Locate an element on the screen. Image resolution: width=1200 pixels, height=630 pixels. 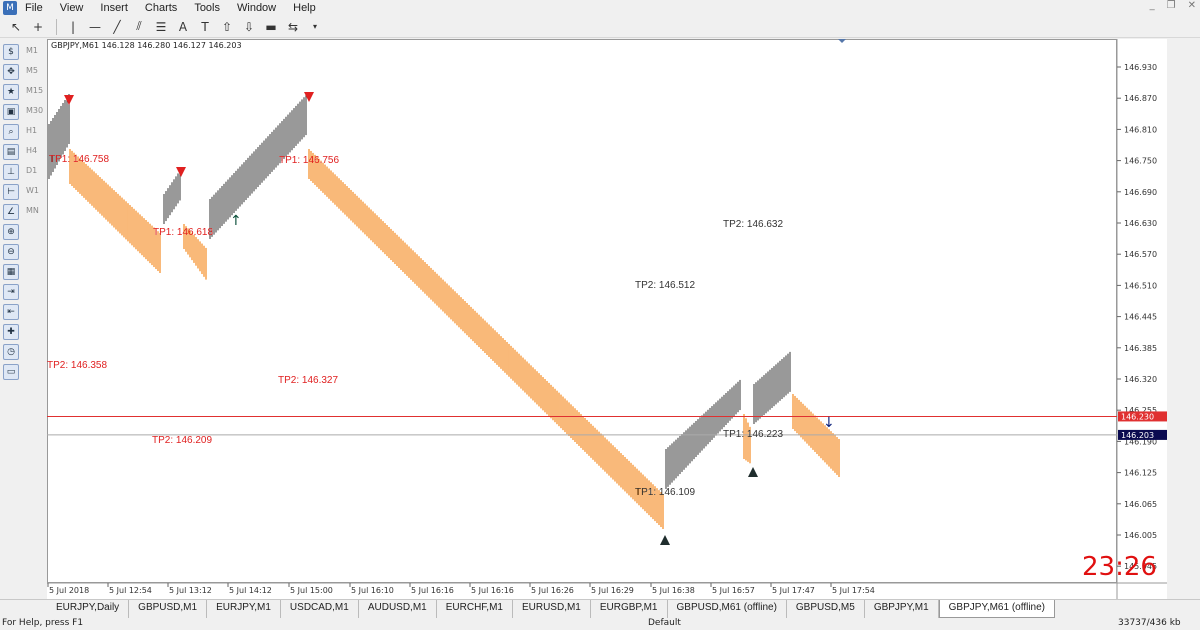
window-controls: _ ❐ ✕ is located at coordinates (1173, 5).